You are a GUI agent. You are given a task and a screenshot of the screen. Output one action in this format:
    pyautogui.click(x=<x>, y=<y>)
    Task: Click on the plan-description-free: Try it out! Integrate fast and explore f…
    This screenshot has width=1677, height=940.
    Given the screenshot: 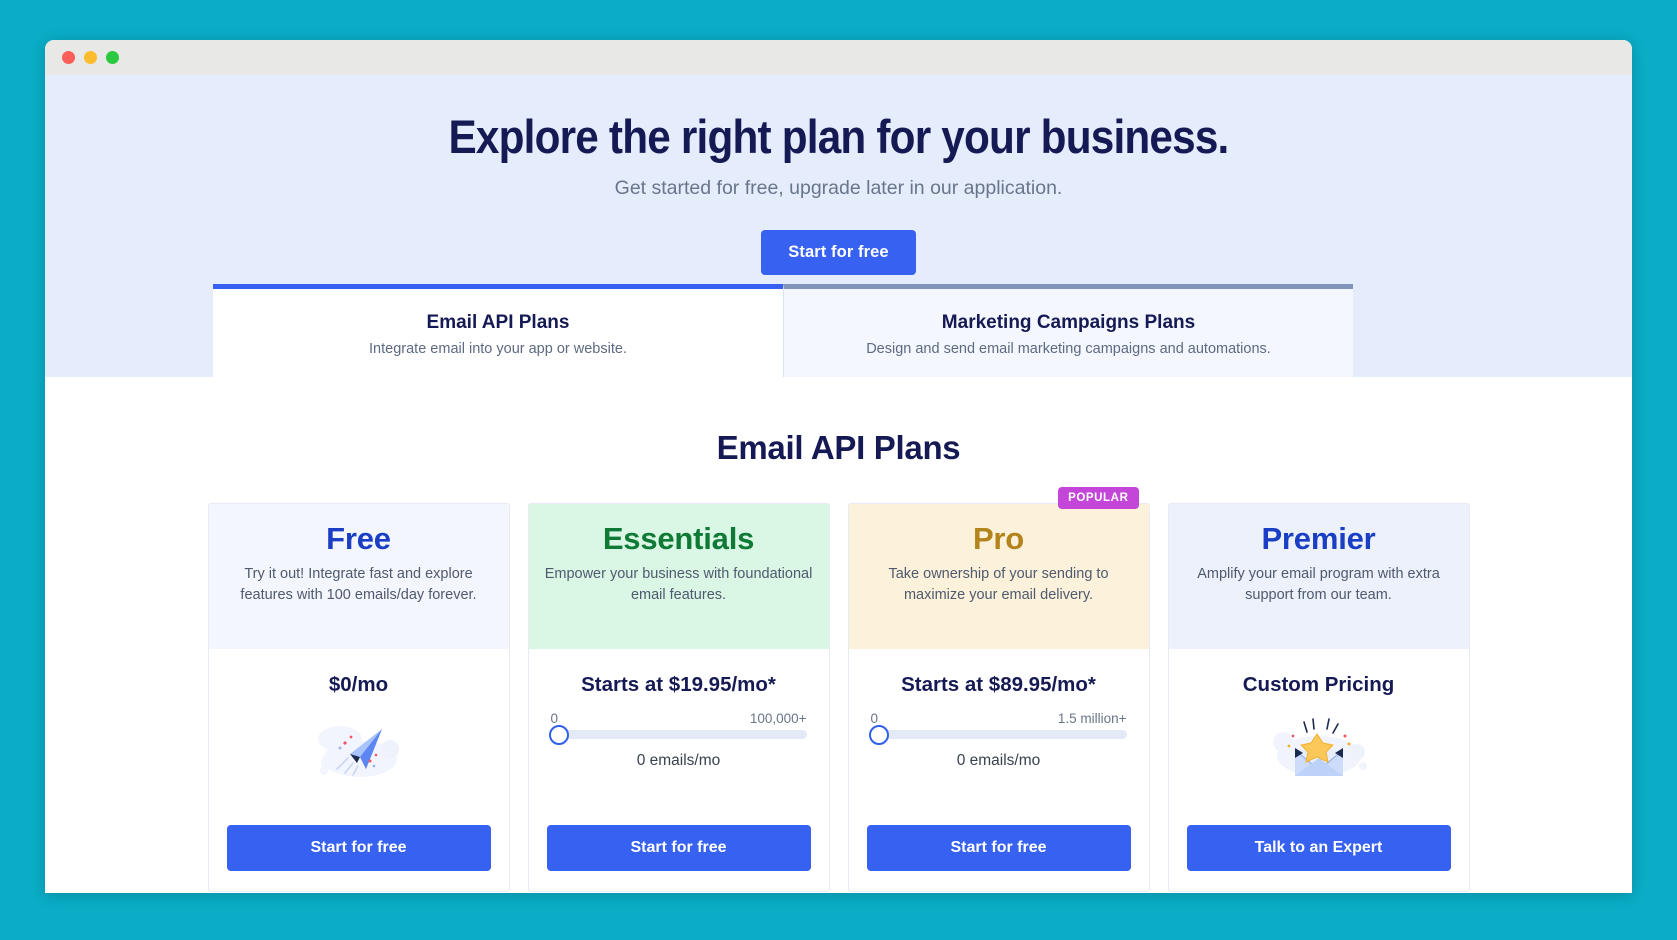 What is the action you would take?
    pyautogui.click(x=358, y=584)
    